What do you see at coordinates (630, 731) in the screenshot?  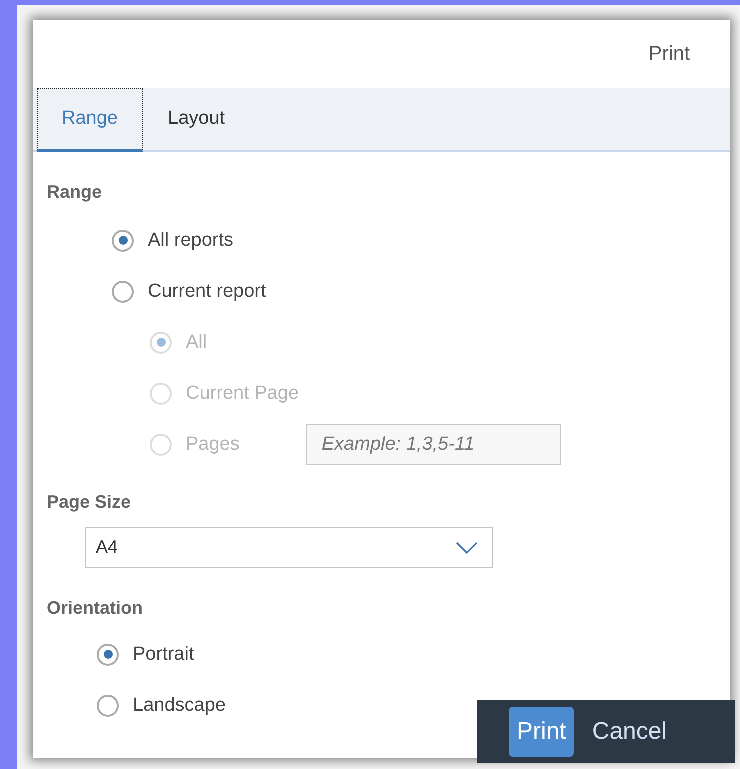 I see `cancel-button: Cancel` at bounding box center [630, 731].